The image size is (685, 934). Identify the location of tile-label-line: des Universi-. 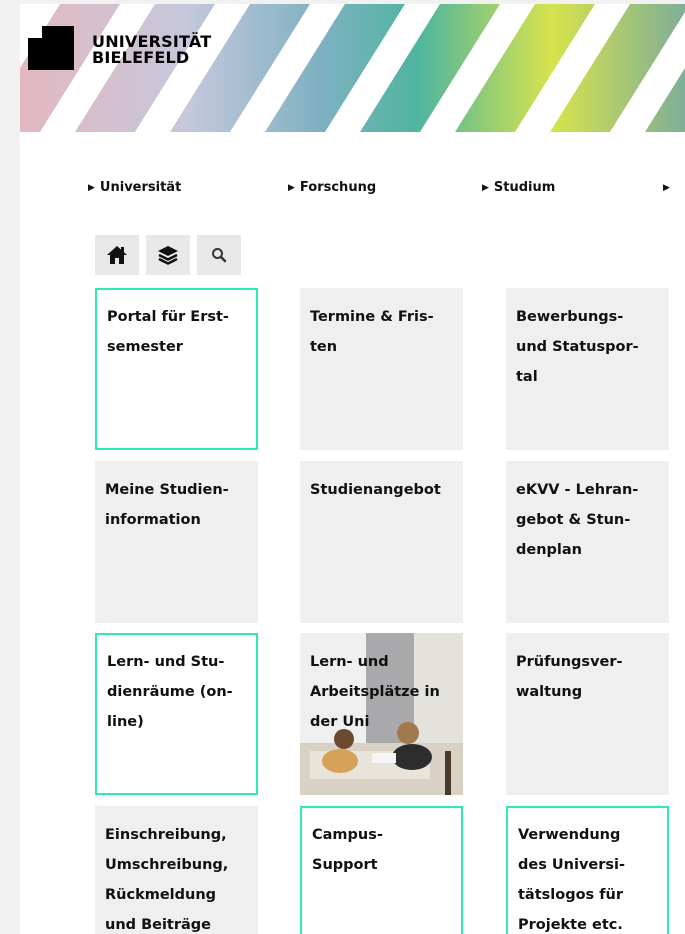
(572, 865).